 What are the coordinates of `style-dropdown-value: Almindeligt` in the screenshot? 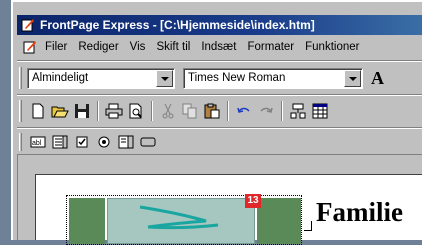 It's located at (60, 78).